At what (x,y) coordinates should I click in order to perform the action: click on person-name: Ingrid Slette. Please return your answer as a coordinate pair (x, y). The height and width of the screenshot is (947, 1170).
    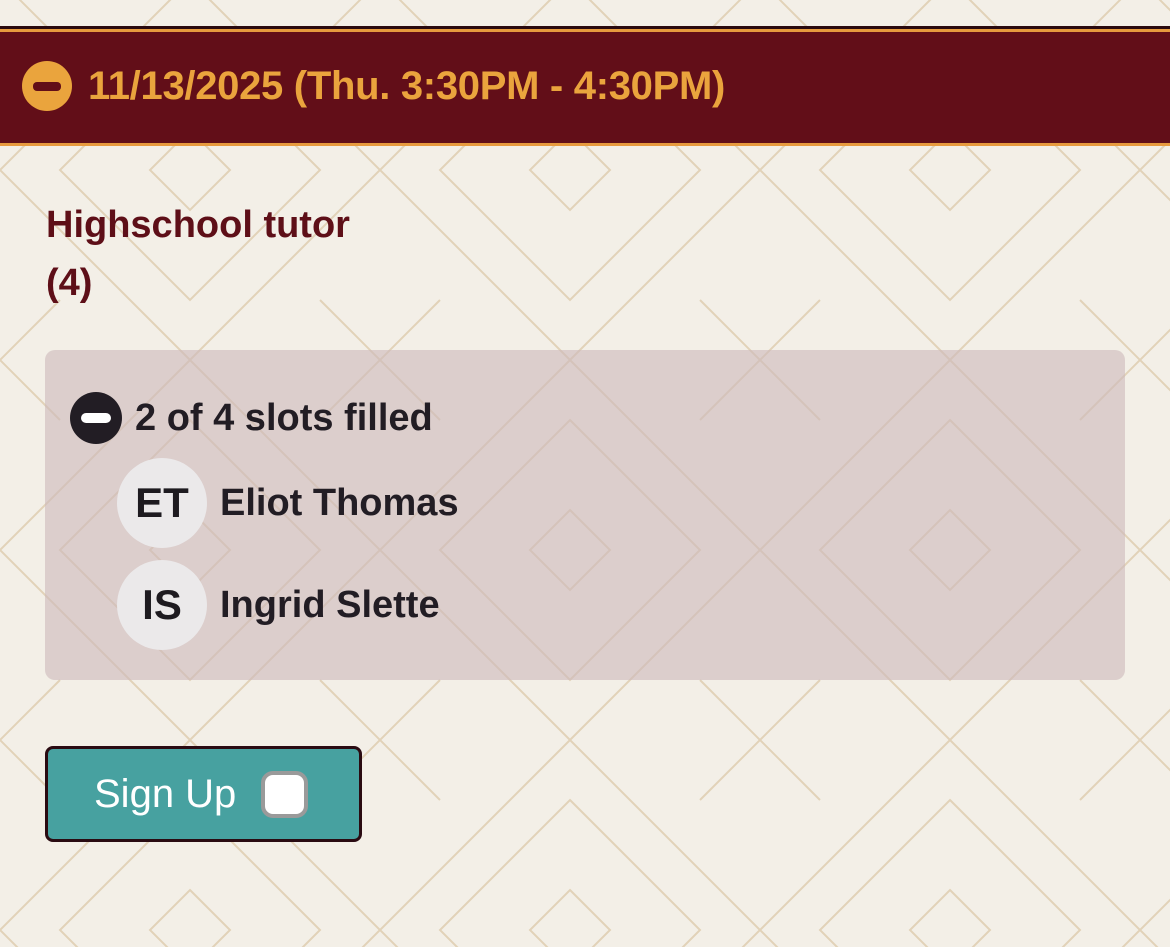
    Looking at the image, I should click on (330, 604).